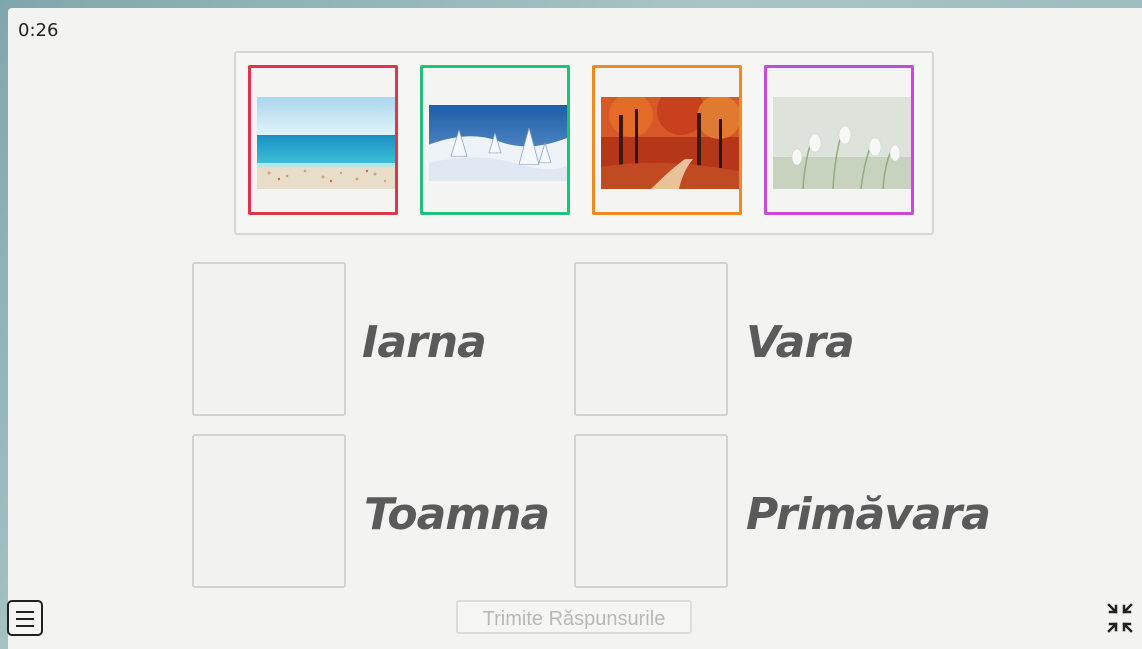 The image size is (1142, 649). Describe the element at coordinates (25, 612) in the screenshot. I see `hamburger-icon` at that location.